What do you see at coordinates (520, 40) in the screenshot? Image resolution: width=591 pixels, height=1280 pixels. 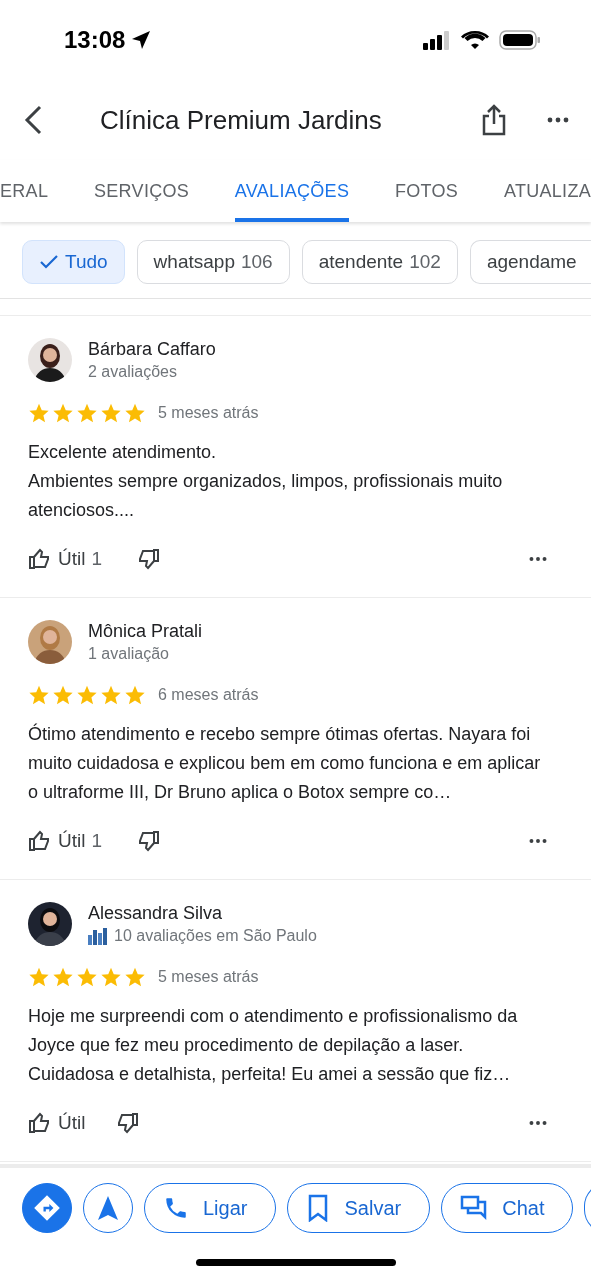 I see `battery-icon` at bounding box center [520, 40].